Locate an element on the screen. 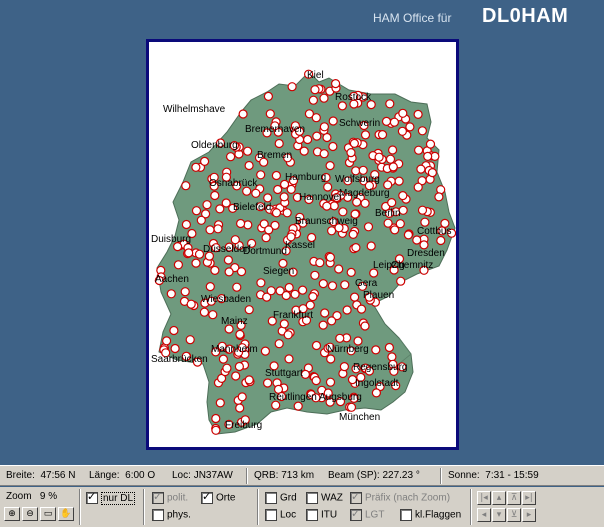  grd-checkbox: Grd is located at coordinates (281, 498).